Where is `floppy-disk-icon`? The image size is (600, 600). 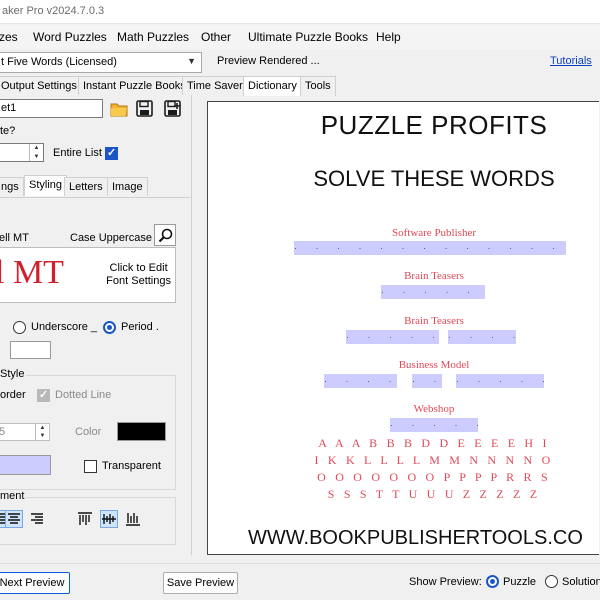 floppy-disk-icon is located at coordinates (144, 108).